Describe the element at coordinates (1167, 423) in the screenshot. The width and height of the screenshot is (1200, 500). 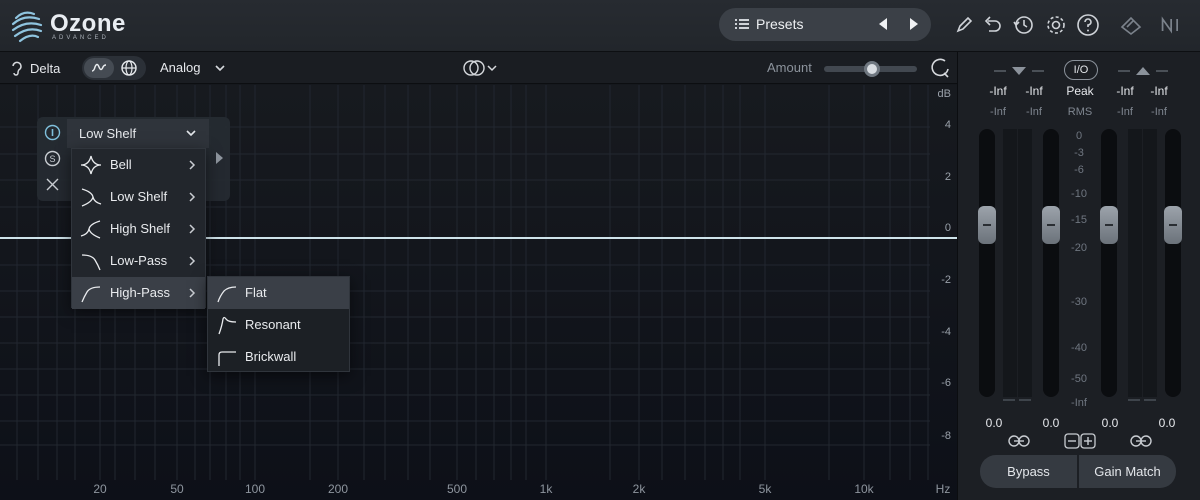
I see `output-right-gain-value: 0.0` at that location.